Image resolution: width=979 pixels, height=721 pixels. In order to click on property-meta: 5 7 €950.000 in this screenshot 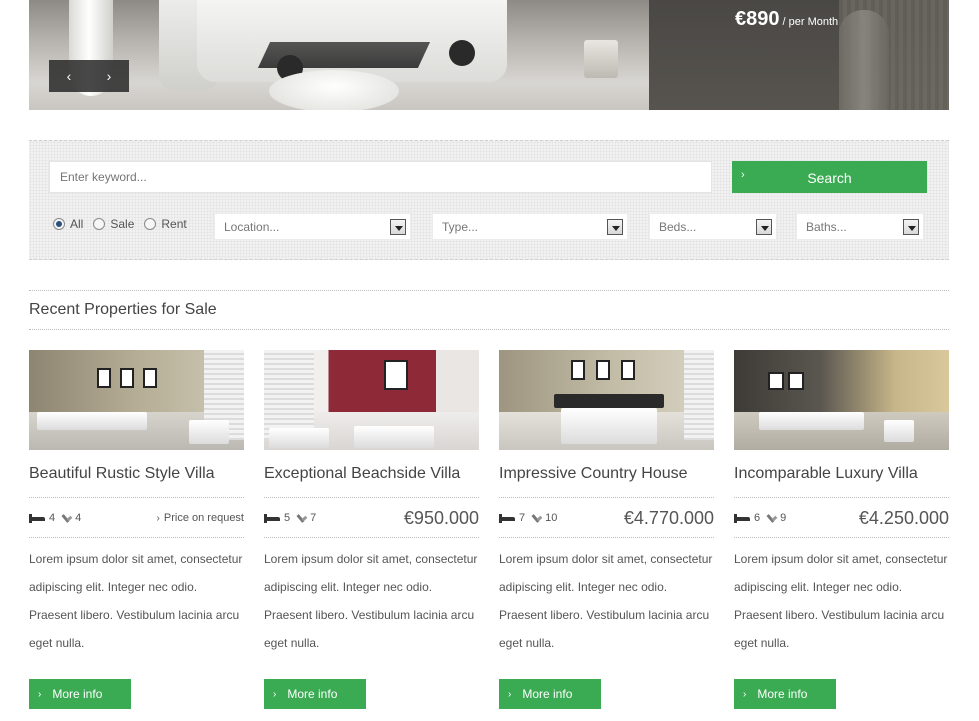, I will do `click(371, 518)`.